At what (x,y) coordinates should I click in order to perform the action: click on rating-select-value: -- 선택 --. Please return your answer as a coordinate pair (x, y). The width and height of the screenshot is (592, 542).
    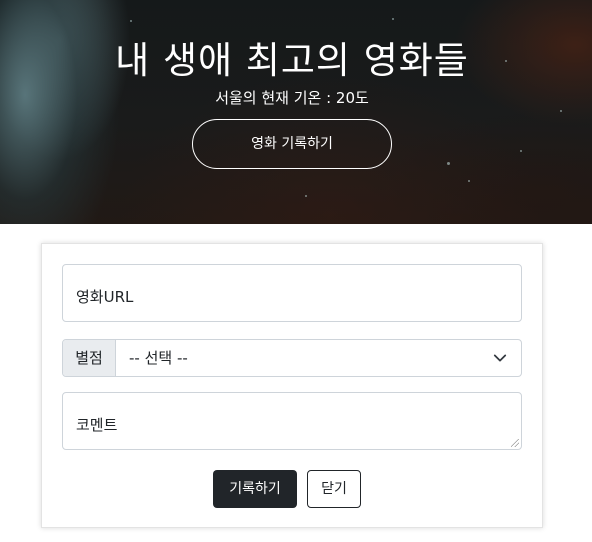
    Looking at the image, I should click on (158, 358).